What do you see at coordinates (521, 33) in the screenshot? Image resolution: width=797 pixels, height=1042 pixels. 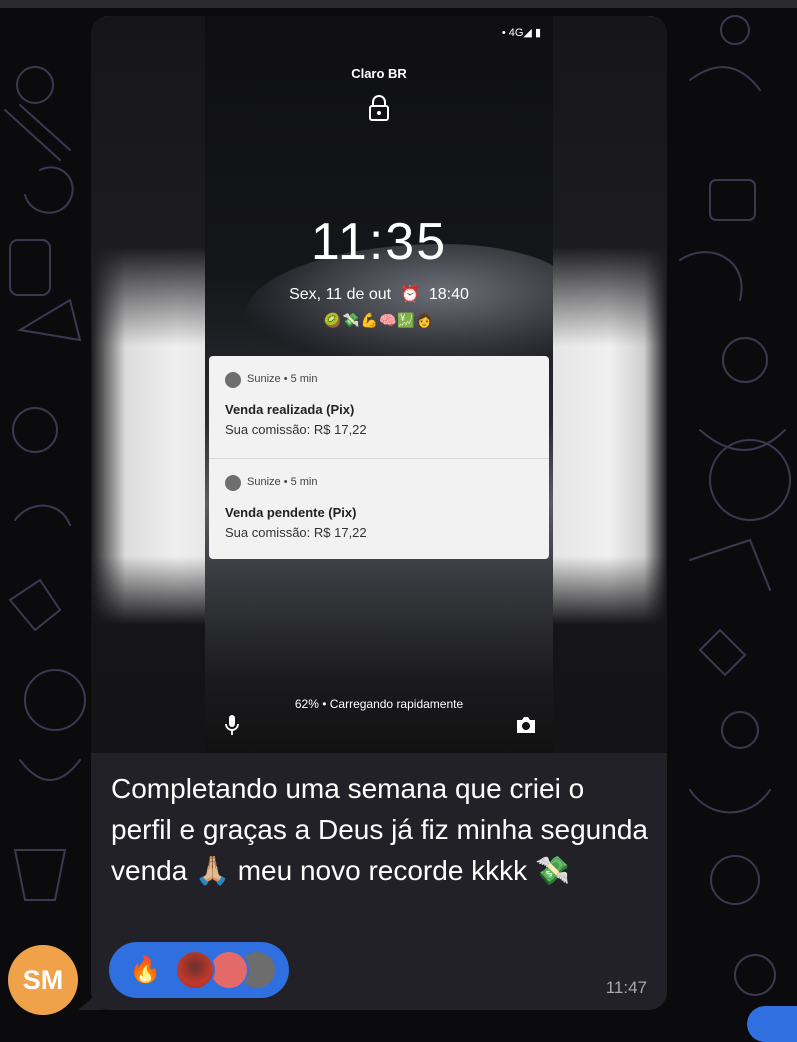 I see `status-bar-icons: • 4G◢ ▮` at bounding box center [521, 33].